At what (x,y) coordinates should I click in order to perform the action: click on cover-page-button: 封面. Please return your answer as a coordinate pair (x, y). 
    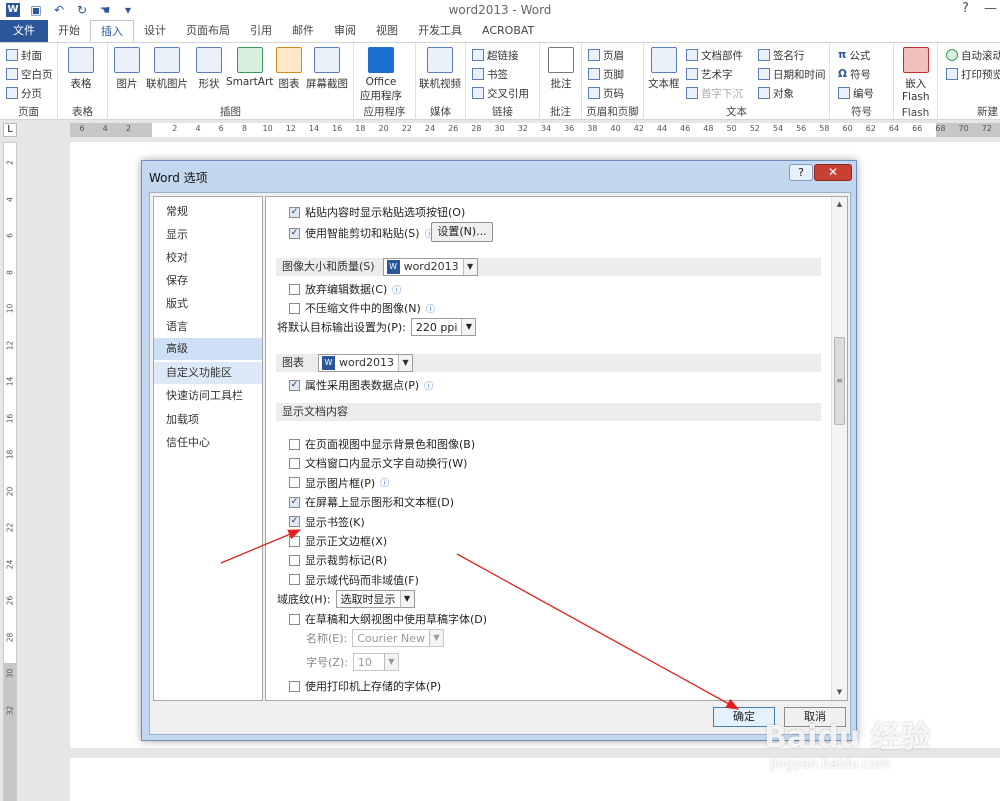
    Looking at the image, I should click on (24, 55).